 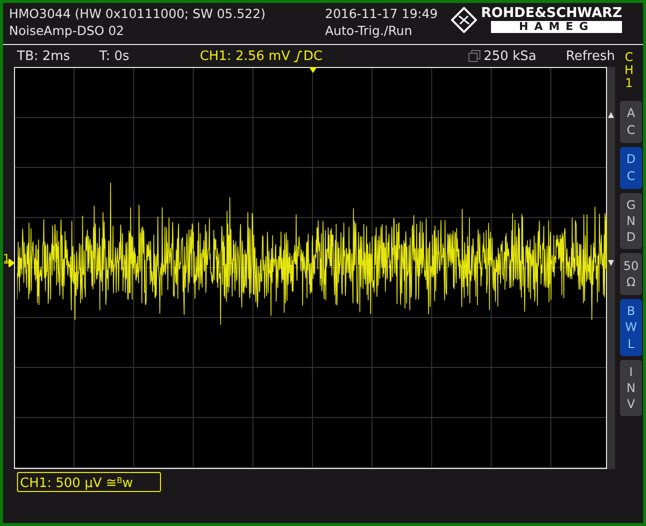 I want to click on coupling: DC, so click(x=313, y=56).